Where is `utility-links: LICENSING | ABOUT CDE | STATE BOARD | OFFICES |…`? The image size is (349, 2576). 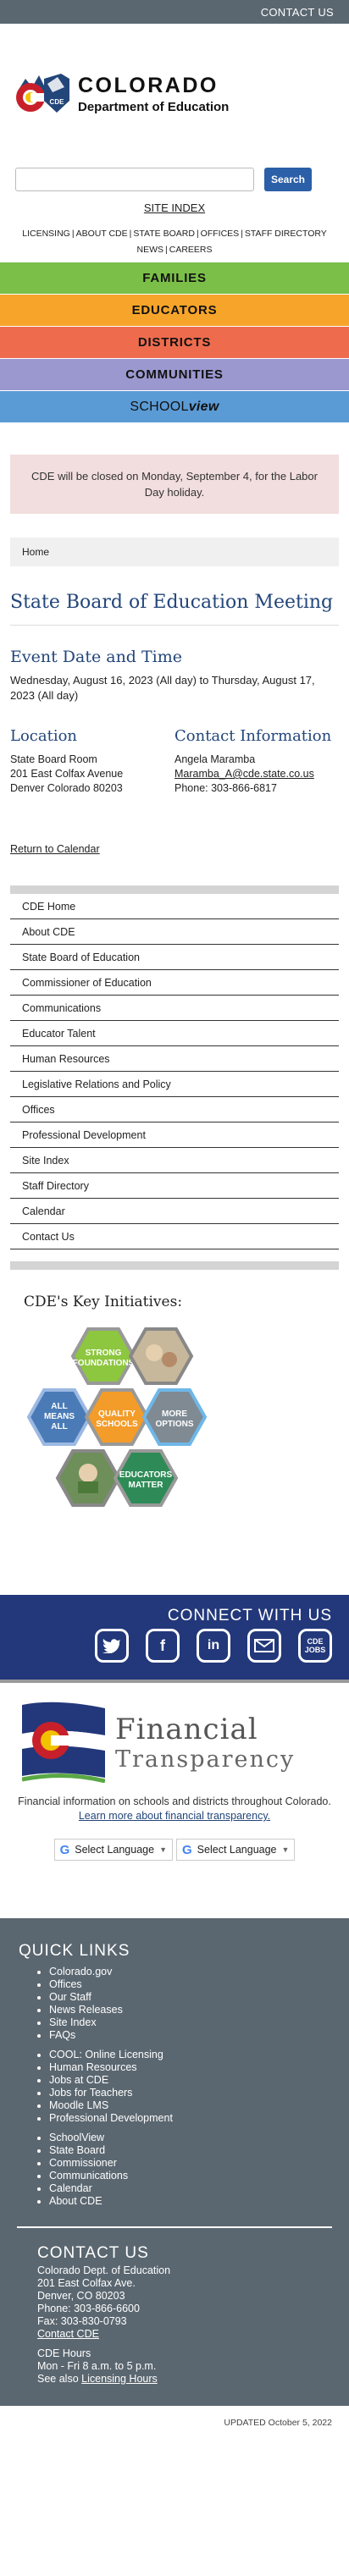
utility-links: LICENSING | ABOUT CDE | STATE BOARD | OFFICES |… is located at coordinates (175, 242).